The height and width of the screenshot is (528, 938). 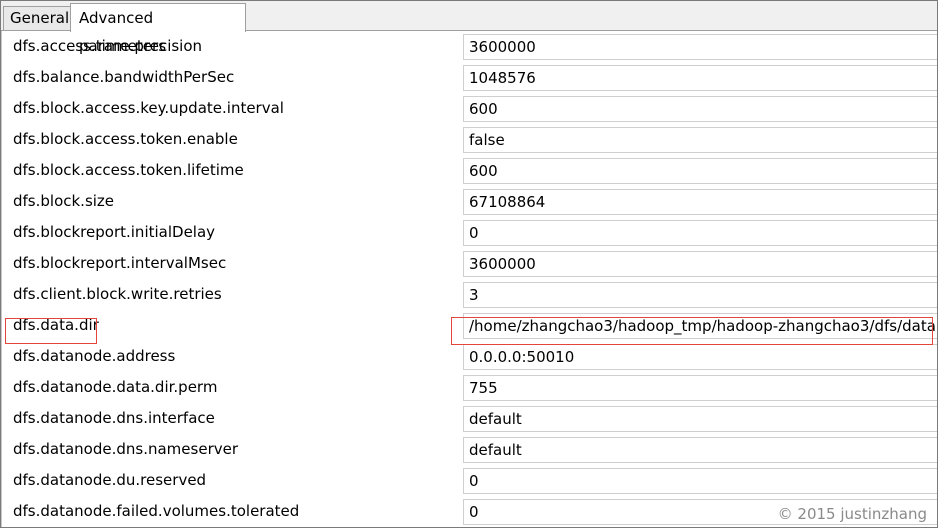 I want to click on parameter-name: dfs.datanode.dns.interface, so click(x=114, y=418).